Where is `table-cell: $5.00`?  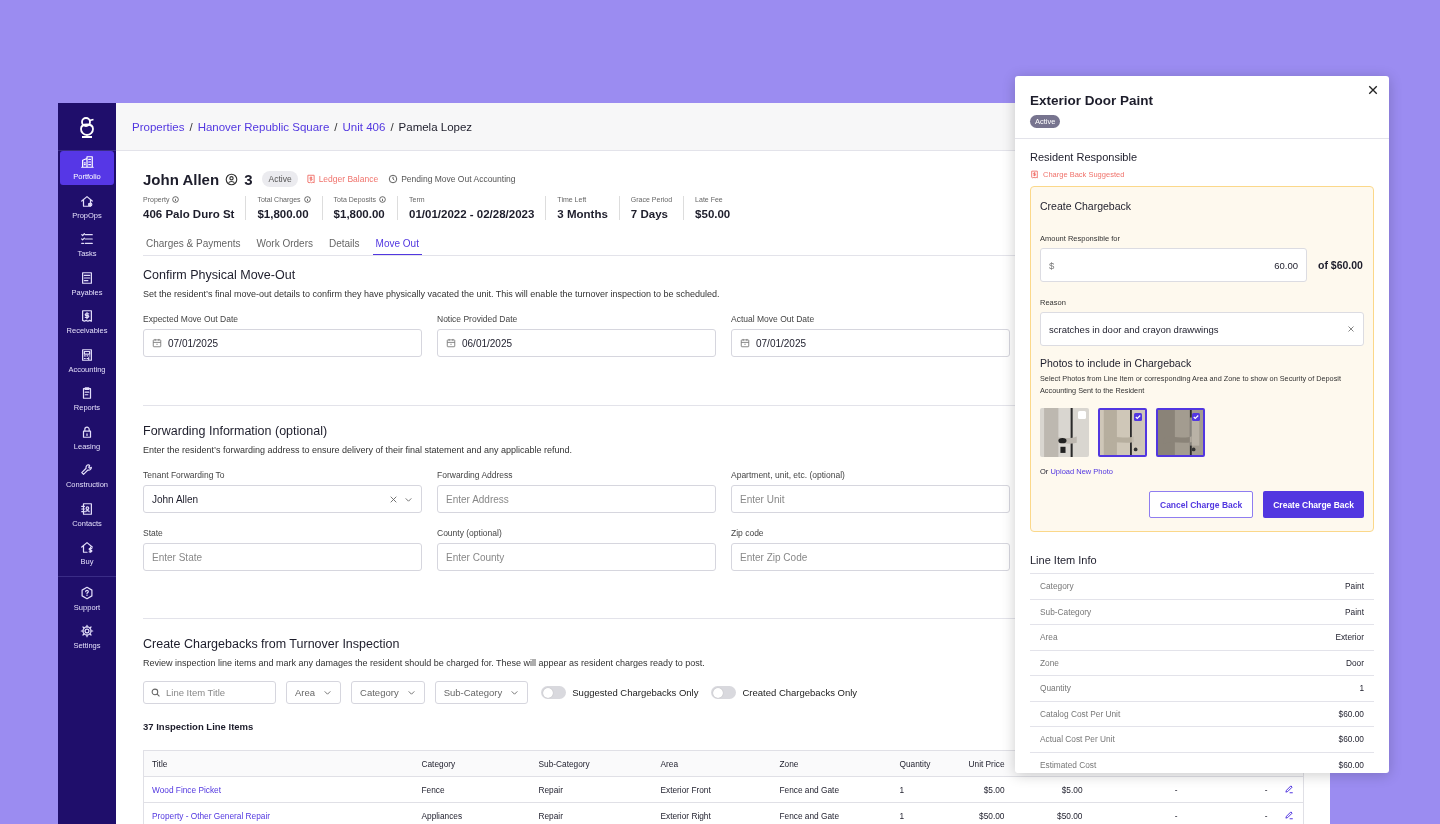 table-cell: $5.00 is located at coordinates (1072, 789).